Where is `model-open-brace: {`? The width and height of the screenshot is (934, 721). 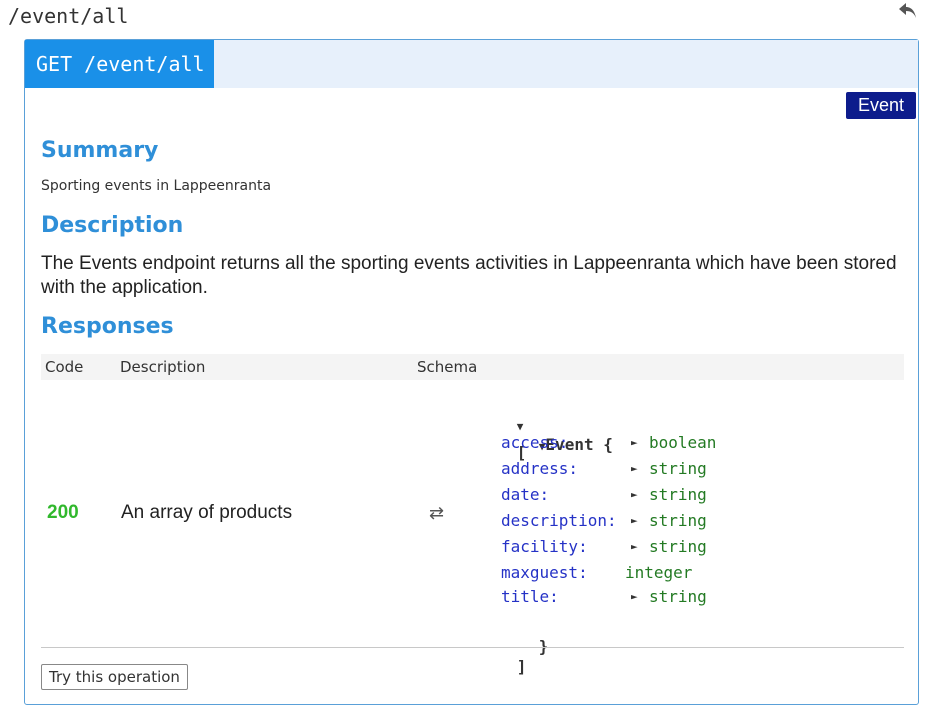
model-open-brace: { is located at coordinates (608, 444).